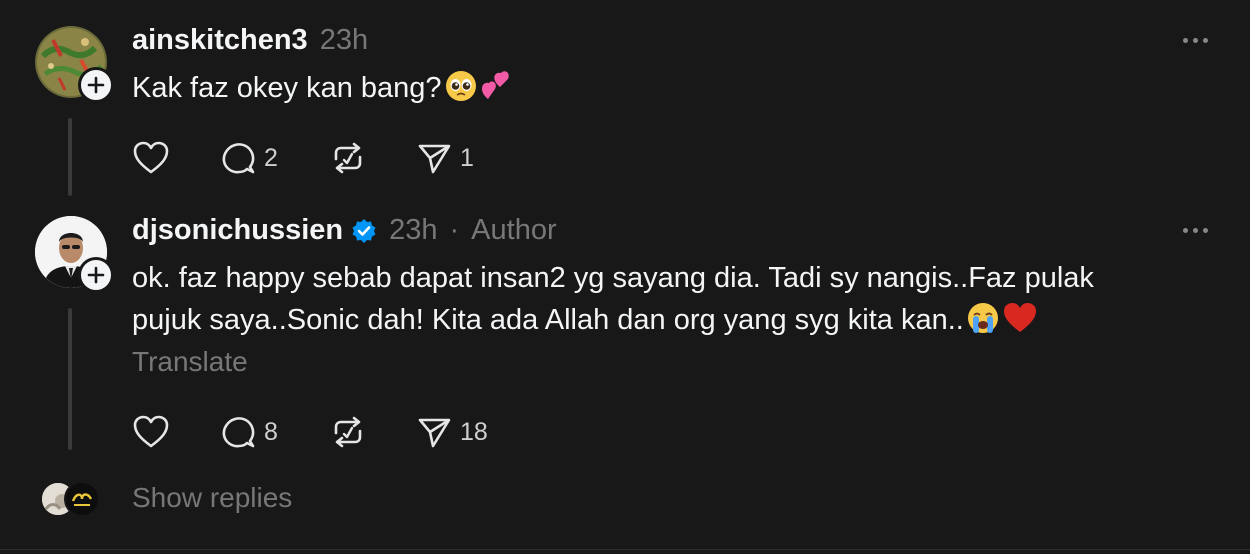 The height and width of the screenshot is (554, 1250). I want to click on comment-header: djsonichussien 23h · Author, so click(344, 230).